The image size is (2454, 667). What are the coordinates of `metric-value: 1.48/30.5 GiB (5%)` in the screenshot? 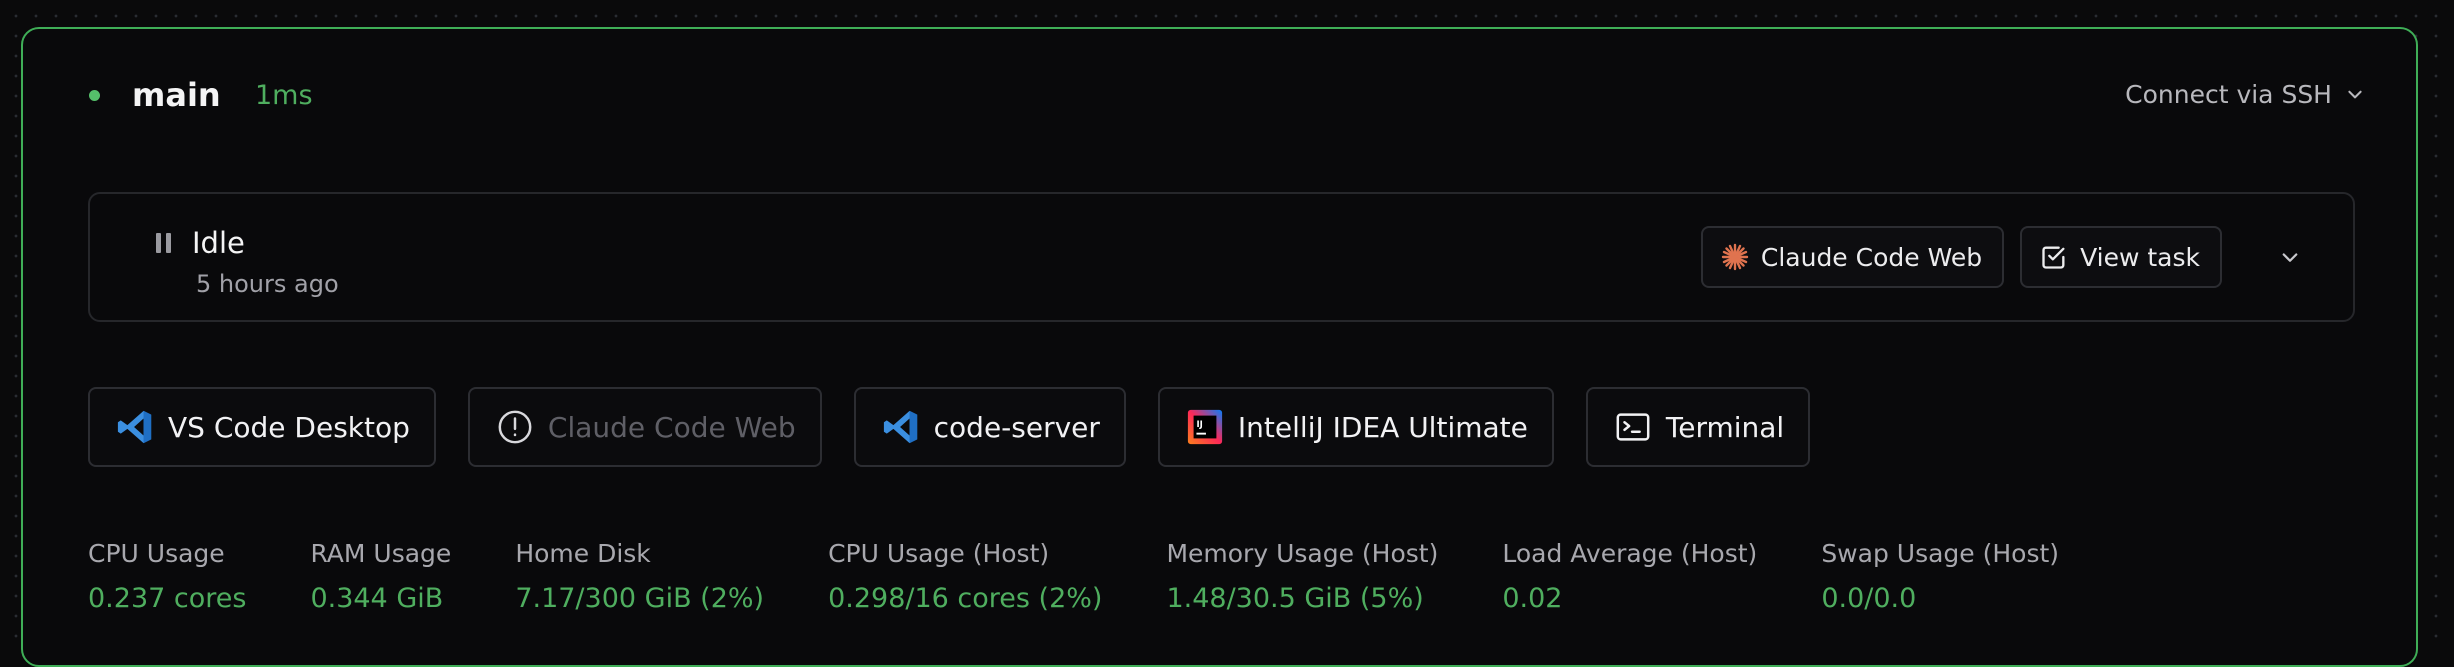 It's located at (1295, 598).